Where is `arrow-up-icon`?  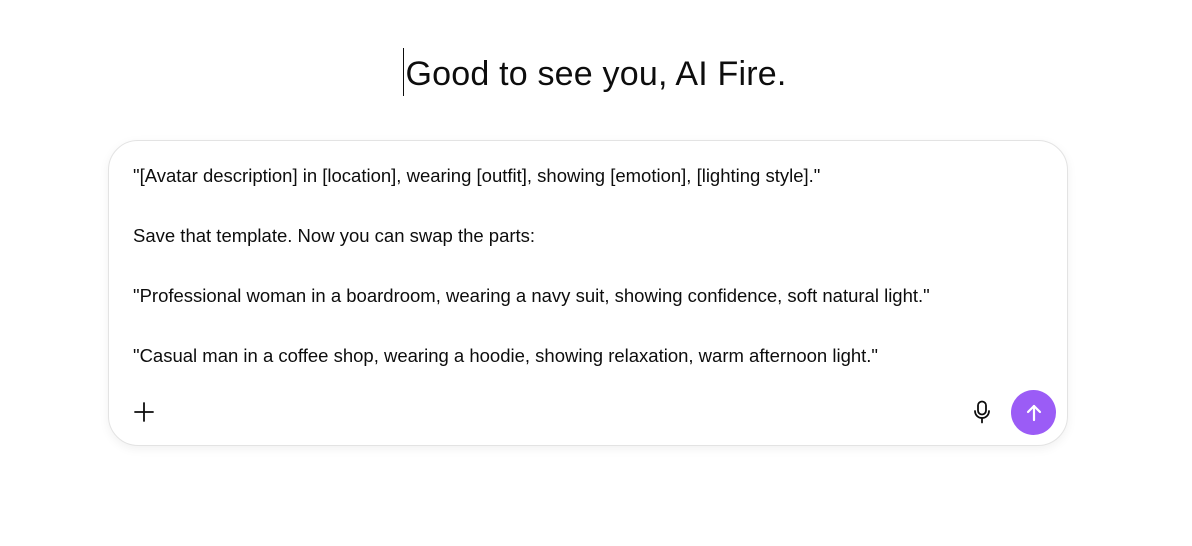
arrow-up-icon is located at coordinates (1033, 412).